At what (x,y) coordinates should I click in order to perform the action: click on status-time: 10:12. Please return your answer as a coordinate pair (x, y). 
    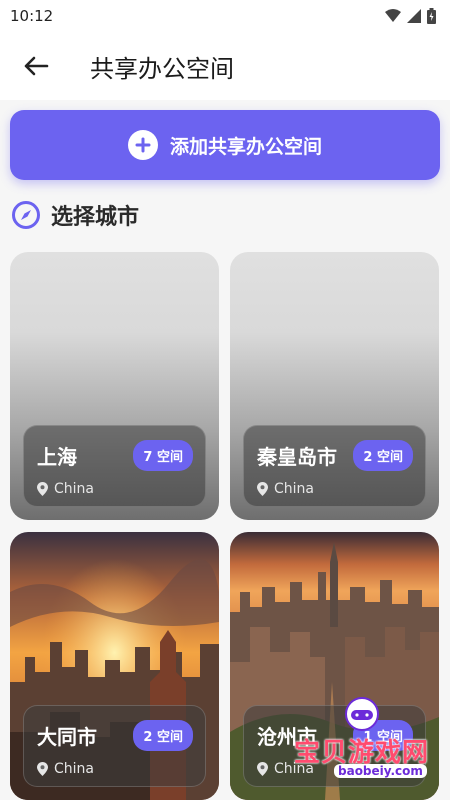
    Looking at the image, I should click on (32, 16).